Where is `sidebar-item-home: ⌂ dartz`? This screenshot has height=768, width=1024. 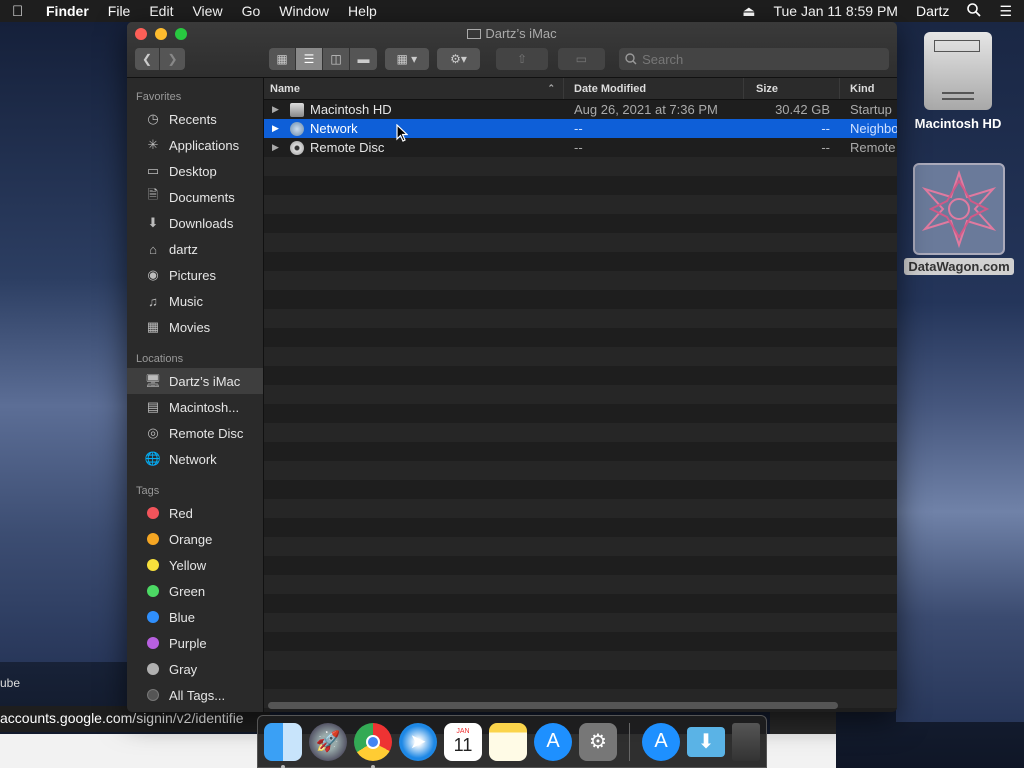
sidebar-item-home: ⌂ dartz is located at coordinates (195, 249).